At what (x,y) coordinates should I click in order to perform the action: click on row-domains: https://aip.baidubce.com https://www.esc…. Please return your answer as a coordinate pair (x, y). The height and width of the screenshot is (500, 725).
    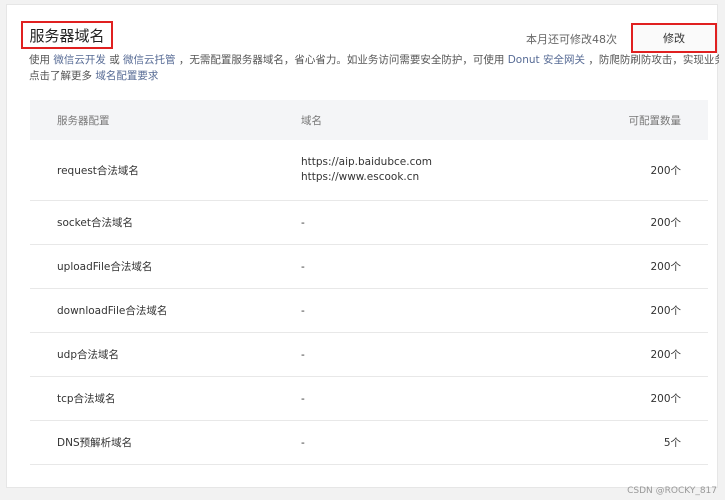
    Looking at the image, I should click on (419, 170).